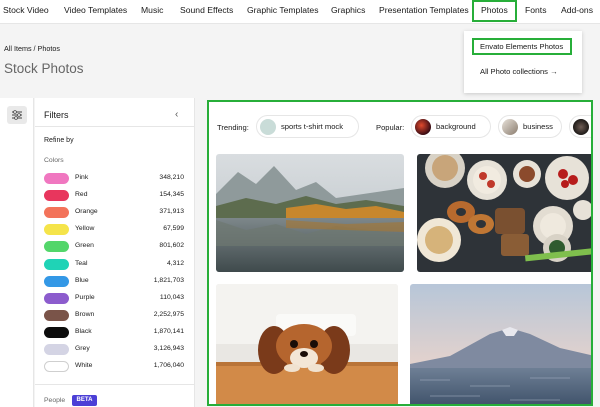  What do you see at coordinates (168, 366) in the screenshot?
I see `color-count: 1,706,040` at bounding box center [168, 366].